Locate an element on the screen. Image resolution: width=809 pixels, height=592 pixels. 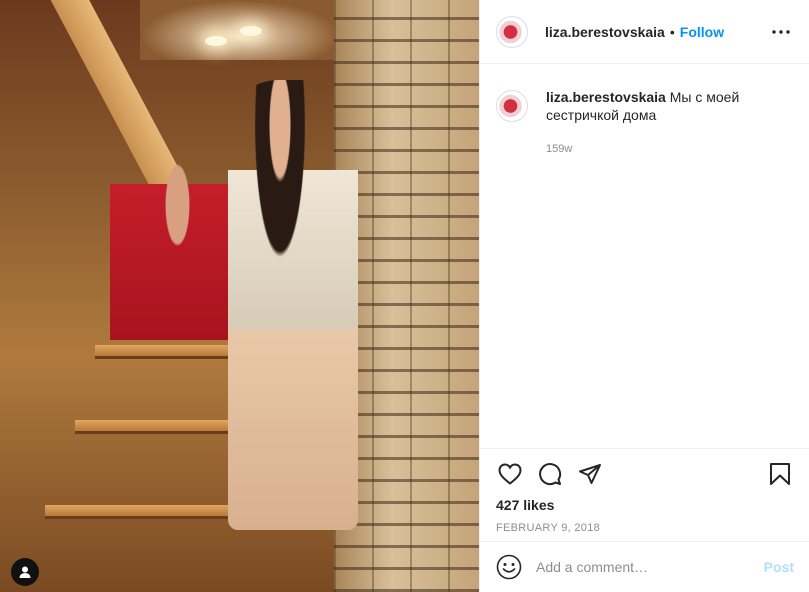
caption-avatar is located at coordinates (512, 106).